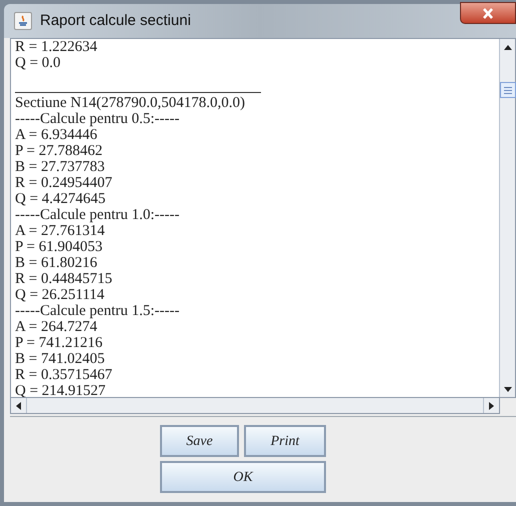 This screenshot has height=506, width=516. Describe the element at coordinates (59, 343) in the screenshot. I see `report-line: P = 741.21216` at that location.